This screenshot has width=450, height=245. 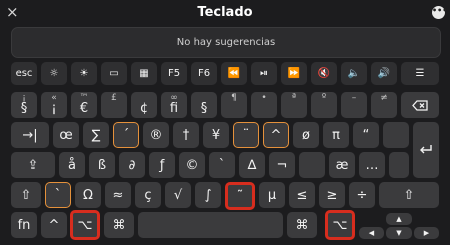 What do you see at coordinates (409, 195) in the screenshot?
I see `shift-right-key: ⇧` at bounding box center [409, 195].